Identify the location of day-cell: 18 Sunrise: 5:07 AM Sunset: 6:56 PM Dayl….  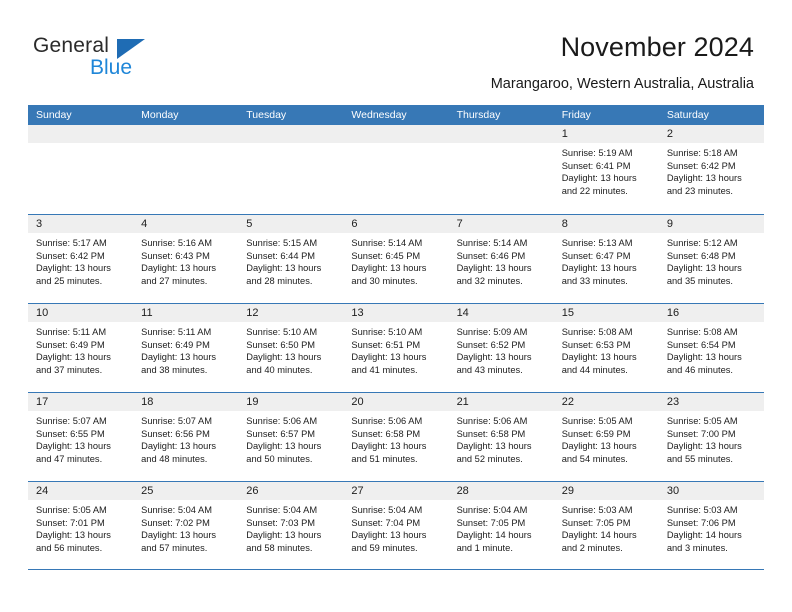
(186, 437).